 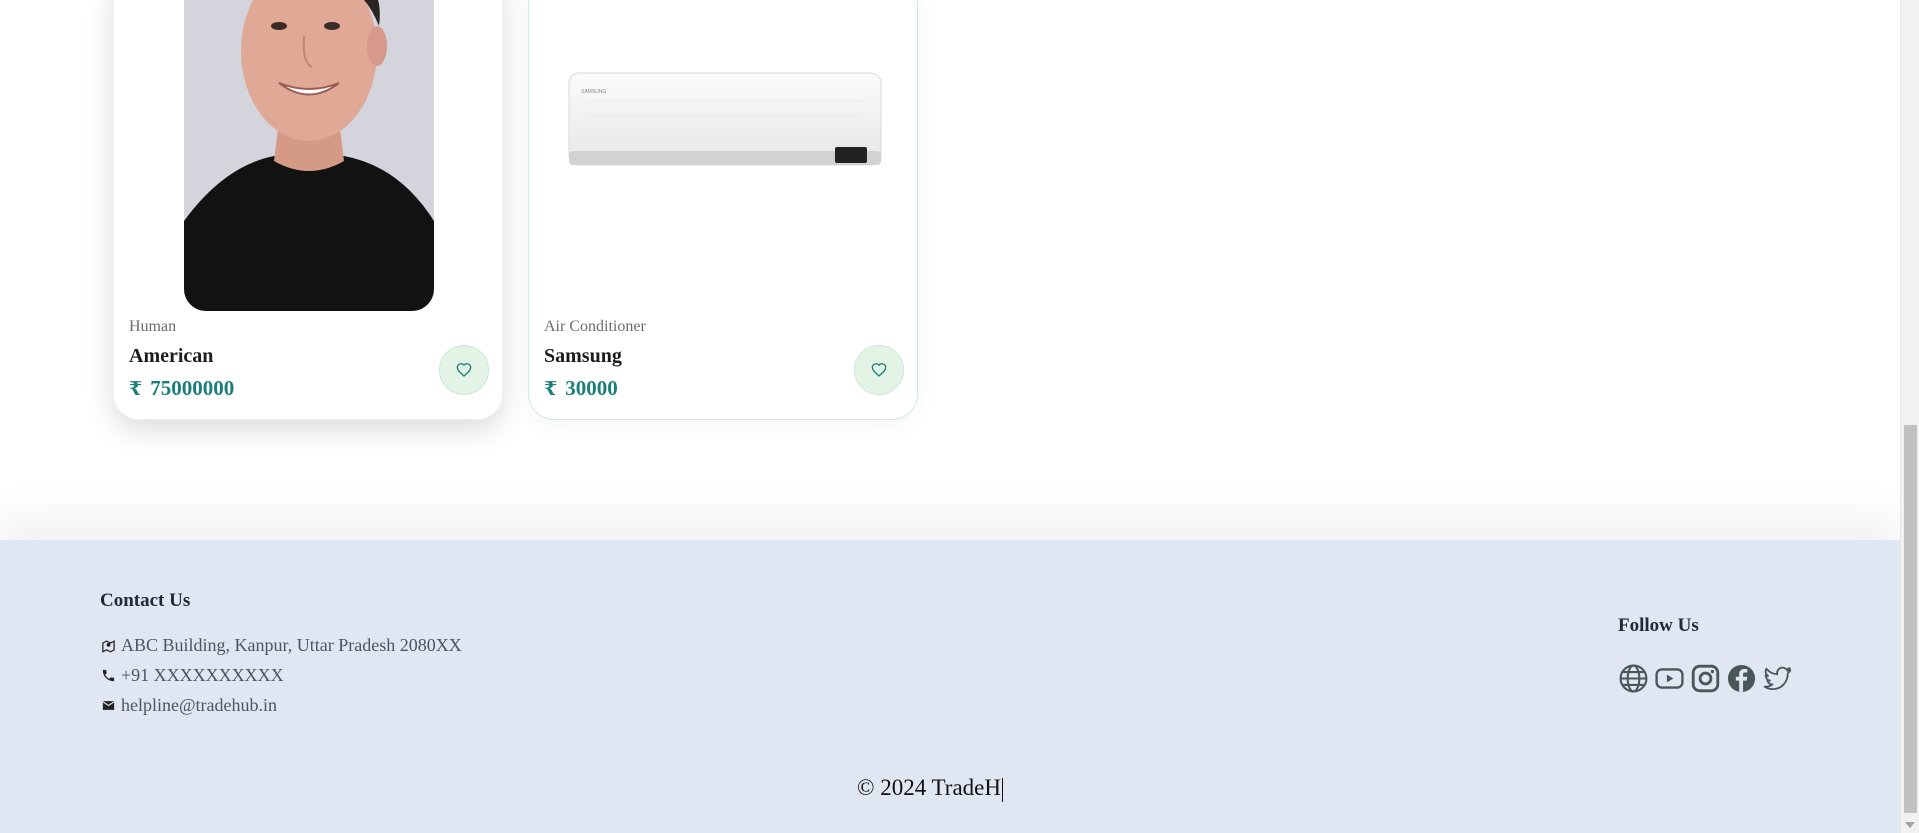 What do you see at coordinates (1633, 678) in the screenshot?
I see `globe-icon` at bounding box center [1633, 678].